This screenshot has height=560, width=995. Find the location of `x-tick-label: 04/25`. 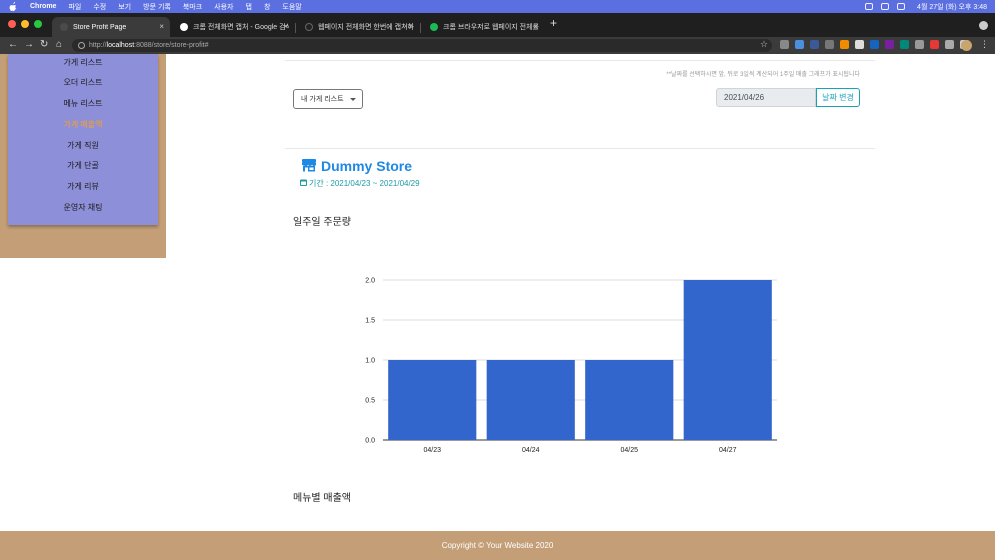

x-tick-label: 04/25 is located at coordinates (629, 450).